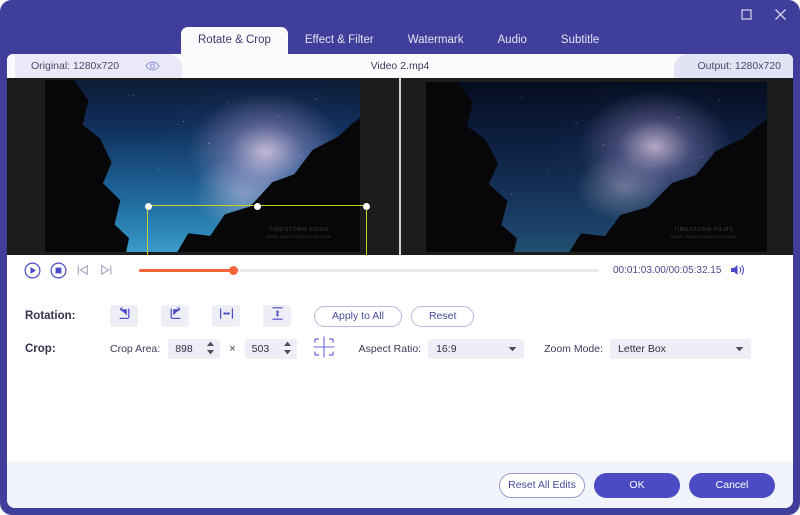 The height and width of the screenshot is (515, 800). I want to click on rotate-left-button, so click(124, 316).